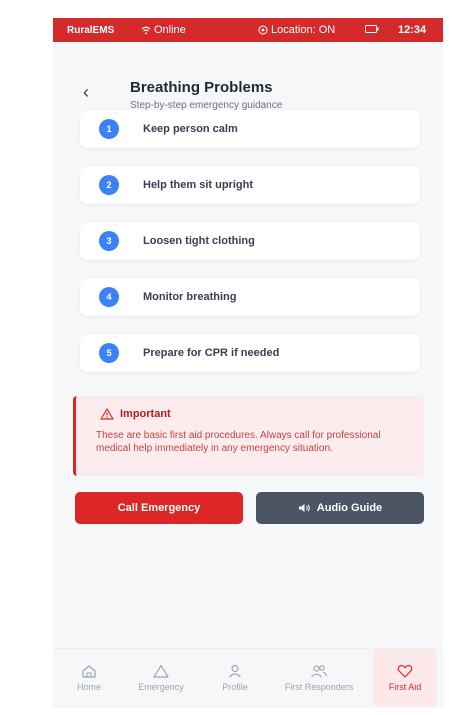 This screenshot has width=458, height=715. I want to click on nav-item-emergency: Emergency, so click(161, 678).